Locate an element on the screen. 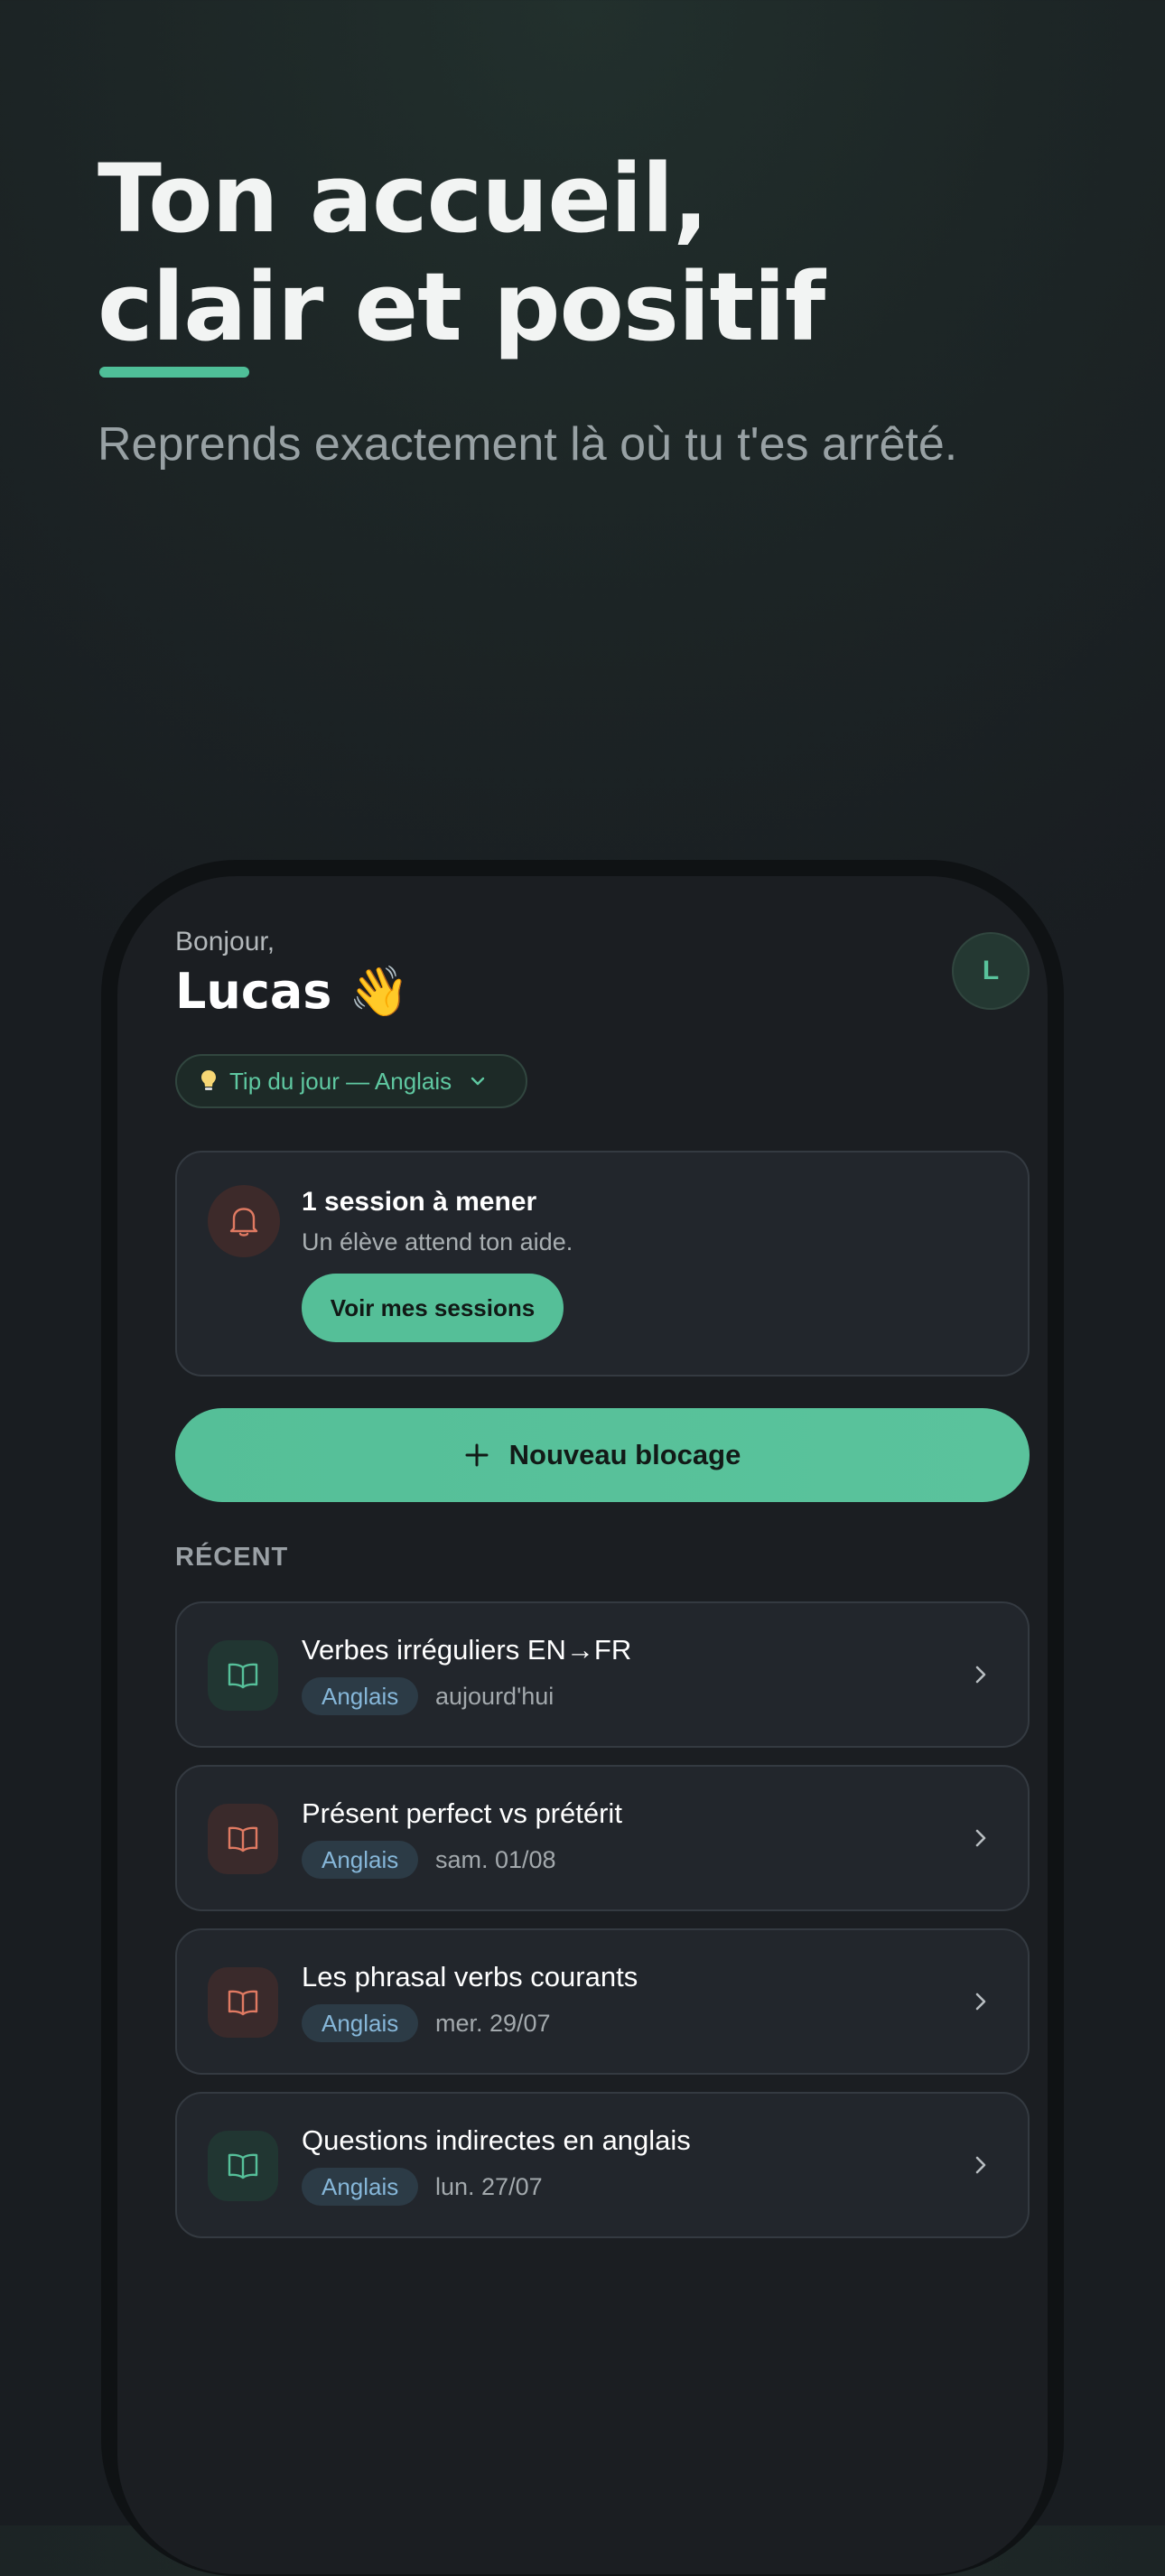 Image resolution: width=1165 pixels, height=2576 pixels. avatar-initial: L is located at coordinates (991, 970).